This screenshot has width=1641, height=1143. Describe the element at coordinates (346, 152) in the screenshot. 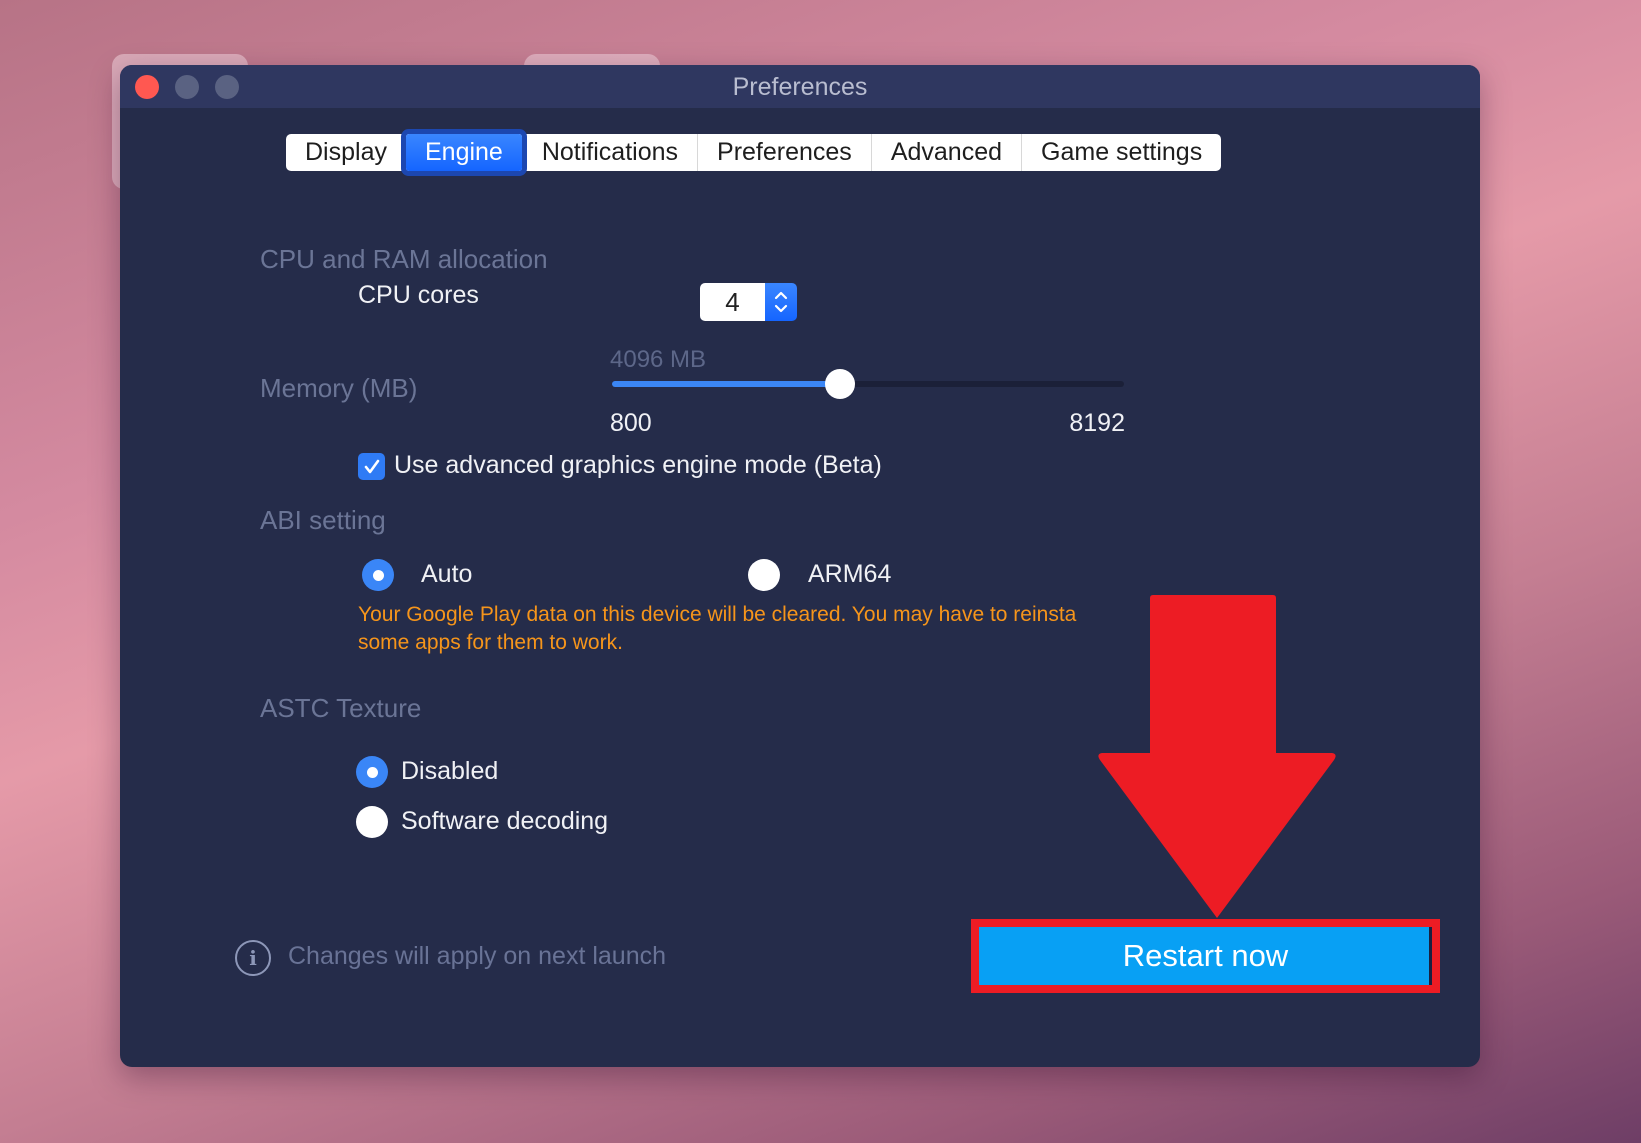

I see `tab-display: Display` at that location.